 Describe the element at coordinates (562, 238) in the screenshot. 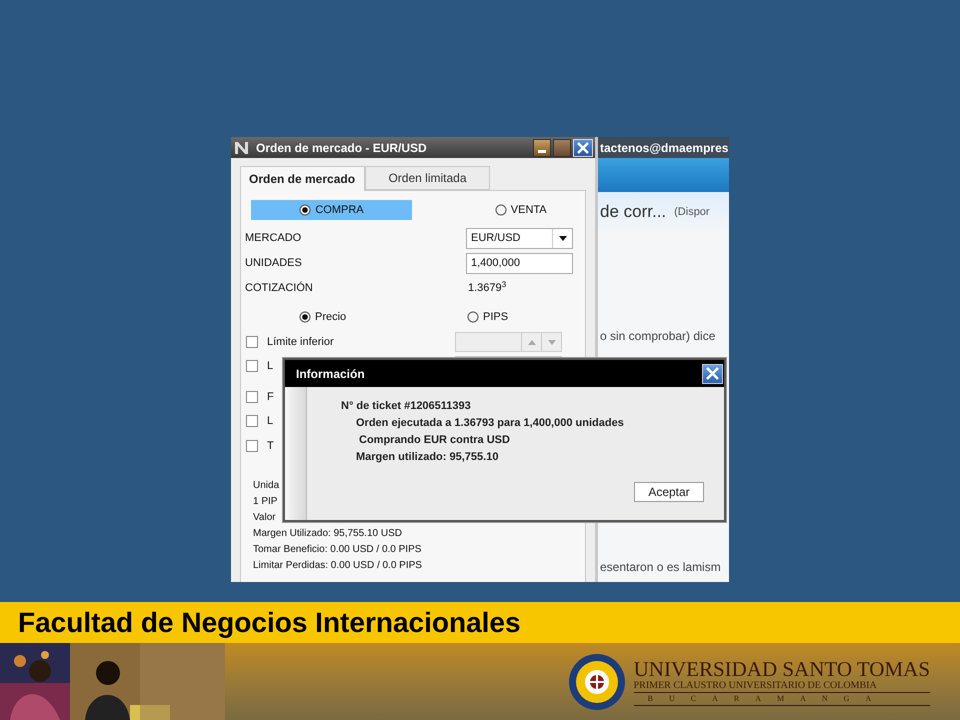

I see `caret-icon` at that location.